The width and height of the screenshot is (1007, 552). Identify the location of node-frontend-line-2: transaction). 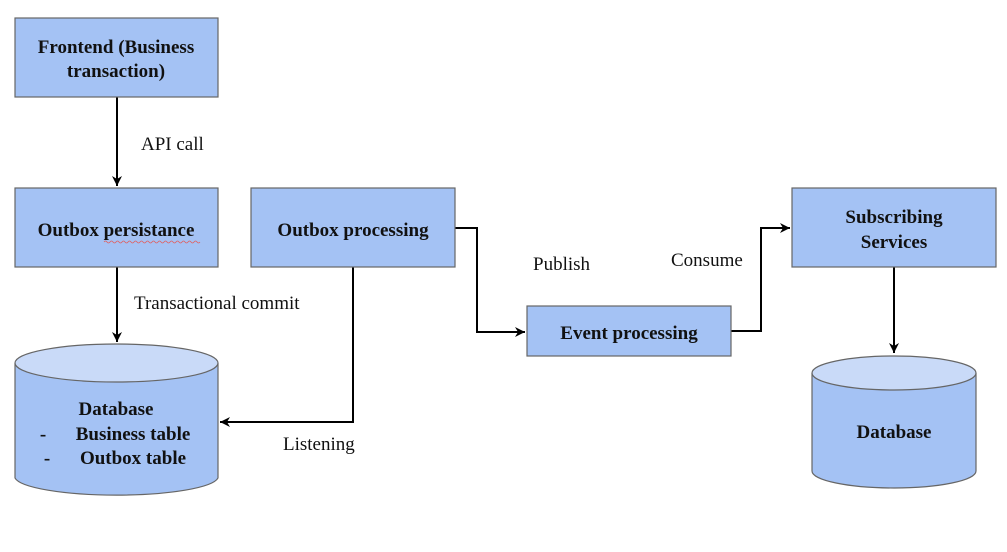
(116, 71).